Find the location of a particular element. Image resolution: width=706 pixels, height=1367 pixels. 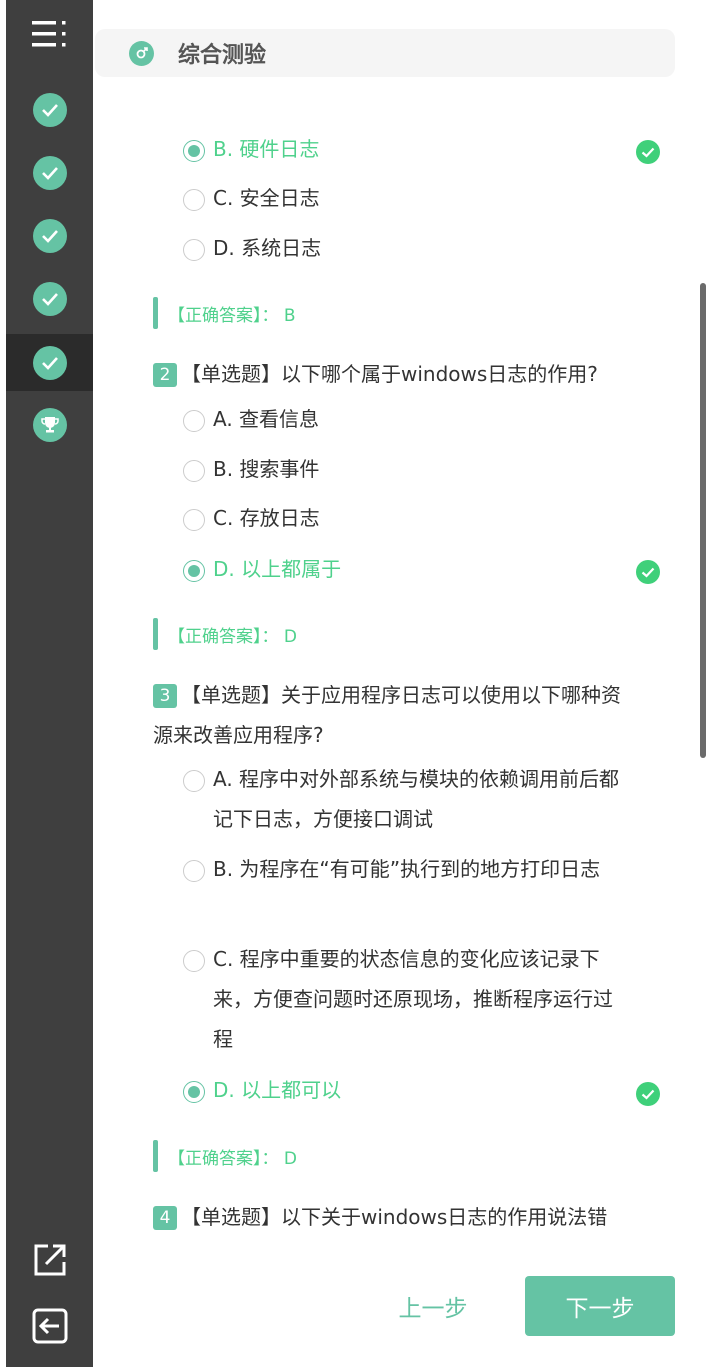

option-q1-d: D. 系统日志 is located at coordinates (252, 252).